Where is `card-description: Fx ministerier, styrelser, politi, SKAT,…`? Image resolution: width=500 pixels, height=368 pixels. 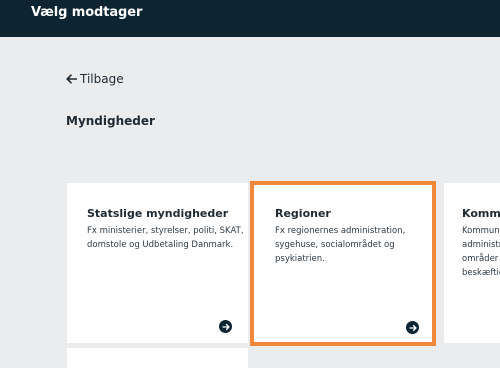
card-description: Fx ministerier, styrelser, politi, SKAT,… is located at coordinates (165, 238).